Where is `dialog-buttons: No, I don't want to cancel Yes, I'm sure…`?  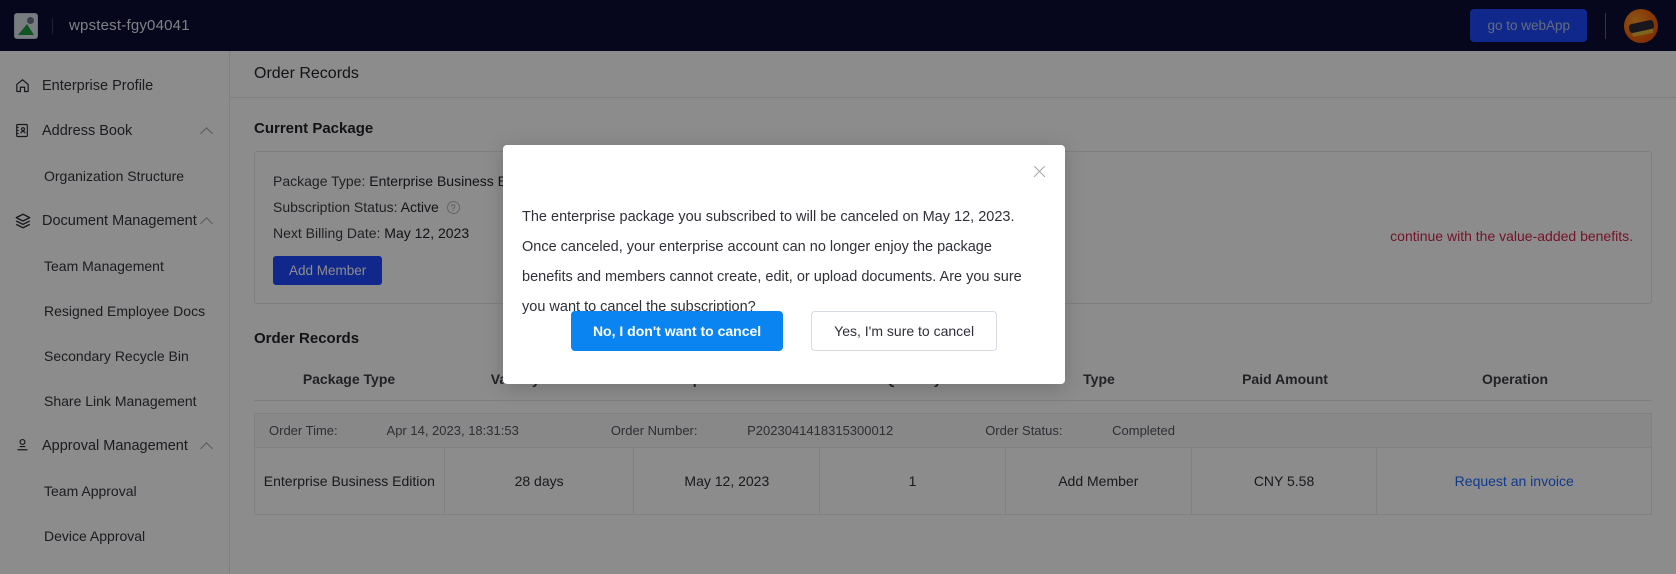
dialog-buttons: No, I don't want to cancel Yes, I'm sure… is located at coordinates (784, 331).